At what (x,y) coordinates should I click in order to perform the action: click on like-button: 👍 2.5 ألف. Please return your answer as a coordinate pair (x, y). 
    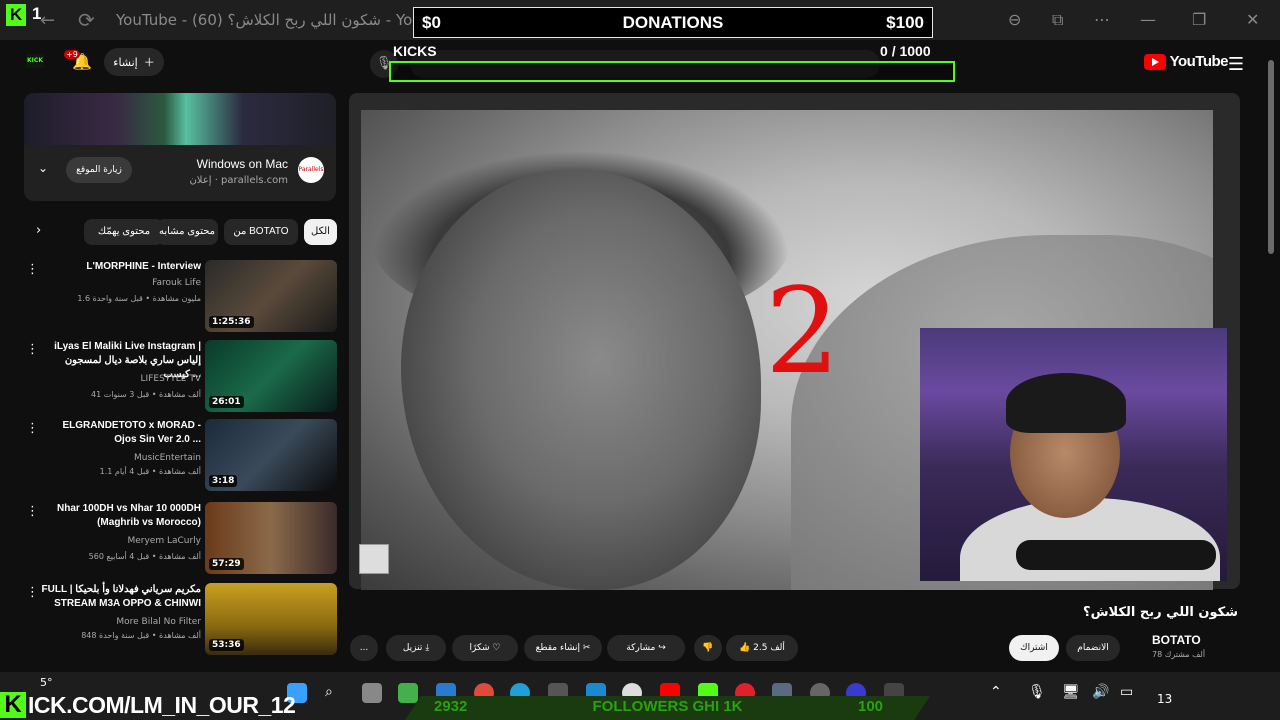
    Looking at the image, I should click on (762, 648).